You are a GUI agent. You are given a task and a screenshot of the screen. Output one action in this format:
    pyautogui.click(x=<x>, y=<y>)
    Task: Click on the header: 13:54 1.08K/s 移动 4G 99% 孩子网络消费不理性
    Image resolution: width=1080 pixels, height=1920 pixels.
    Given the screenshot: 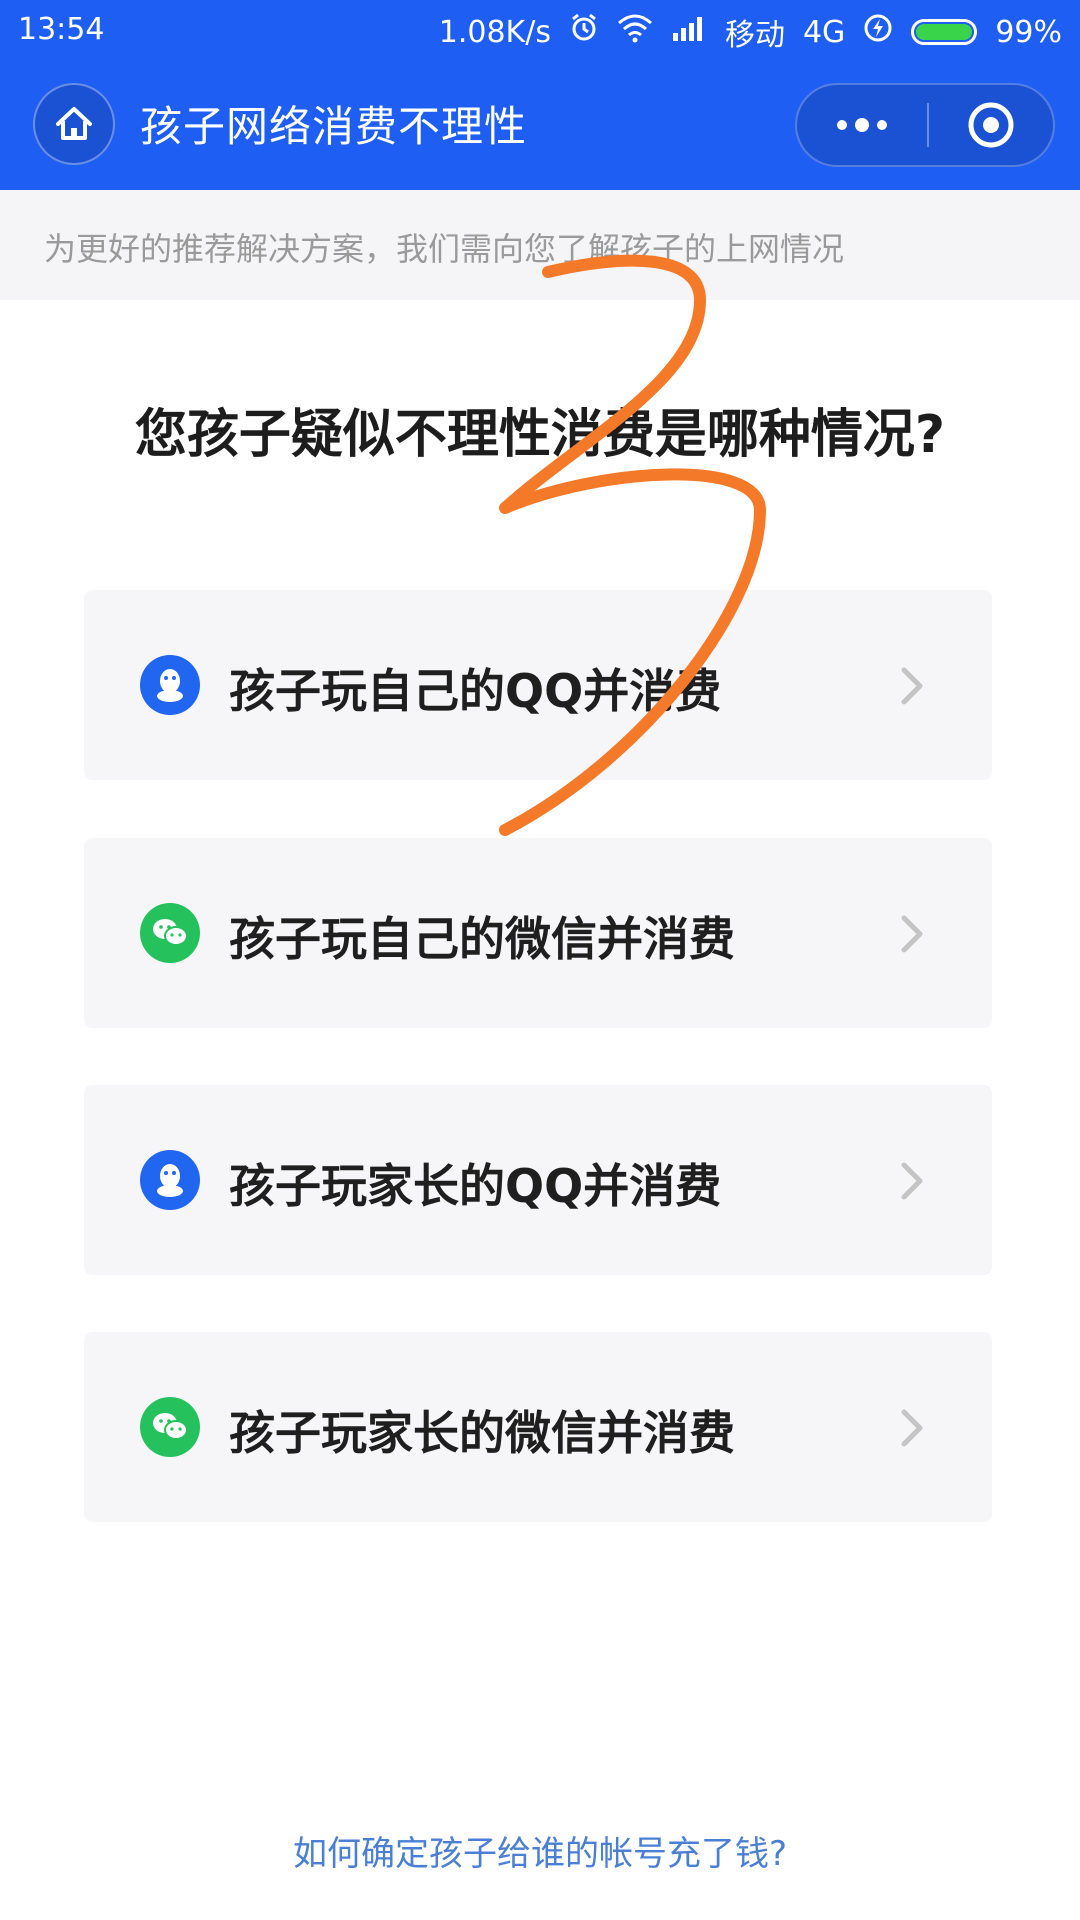 What is the action you would take?
    pyautogui.click(x=540, y=95)
    